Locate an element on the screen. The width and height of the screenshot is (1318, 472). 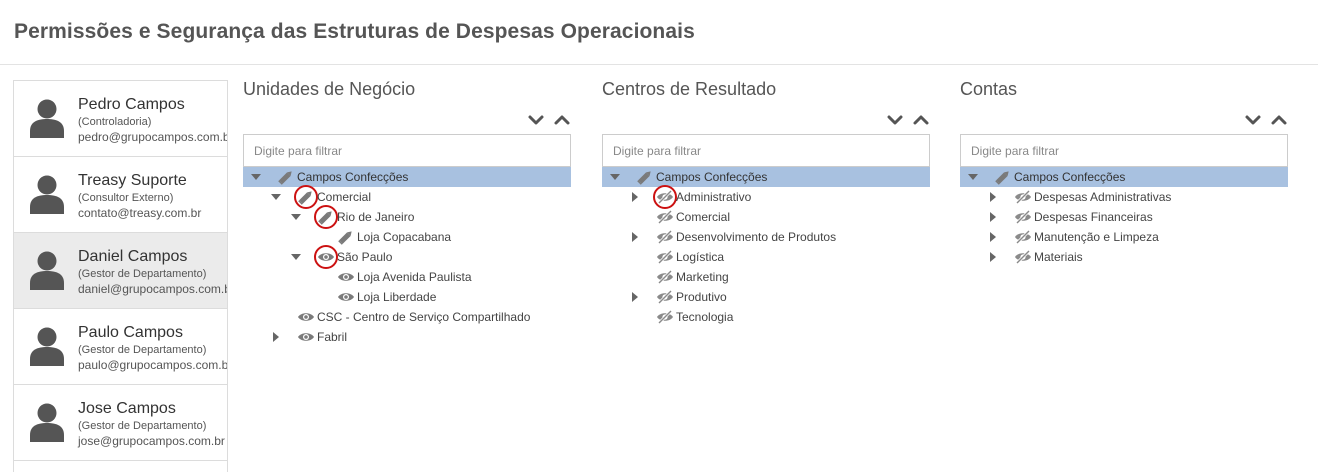
tree-node: Loja Copacabana is located at coordinates (407, 237).